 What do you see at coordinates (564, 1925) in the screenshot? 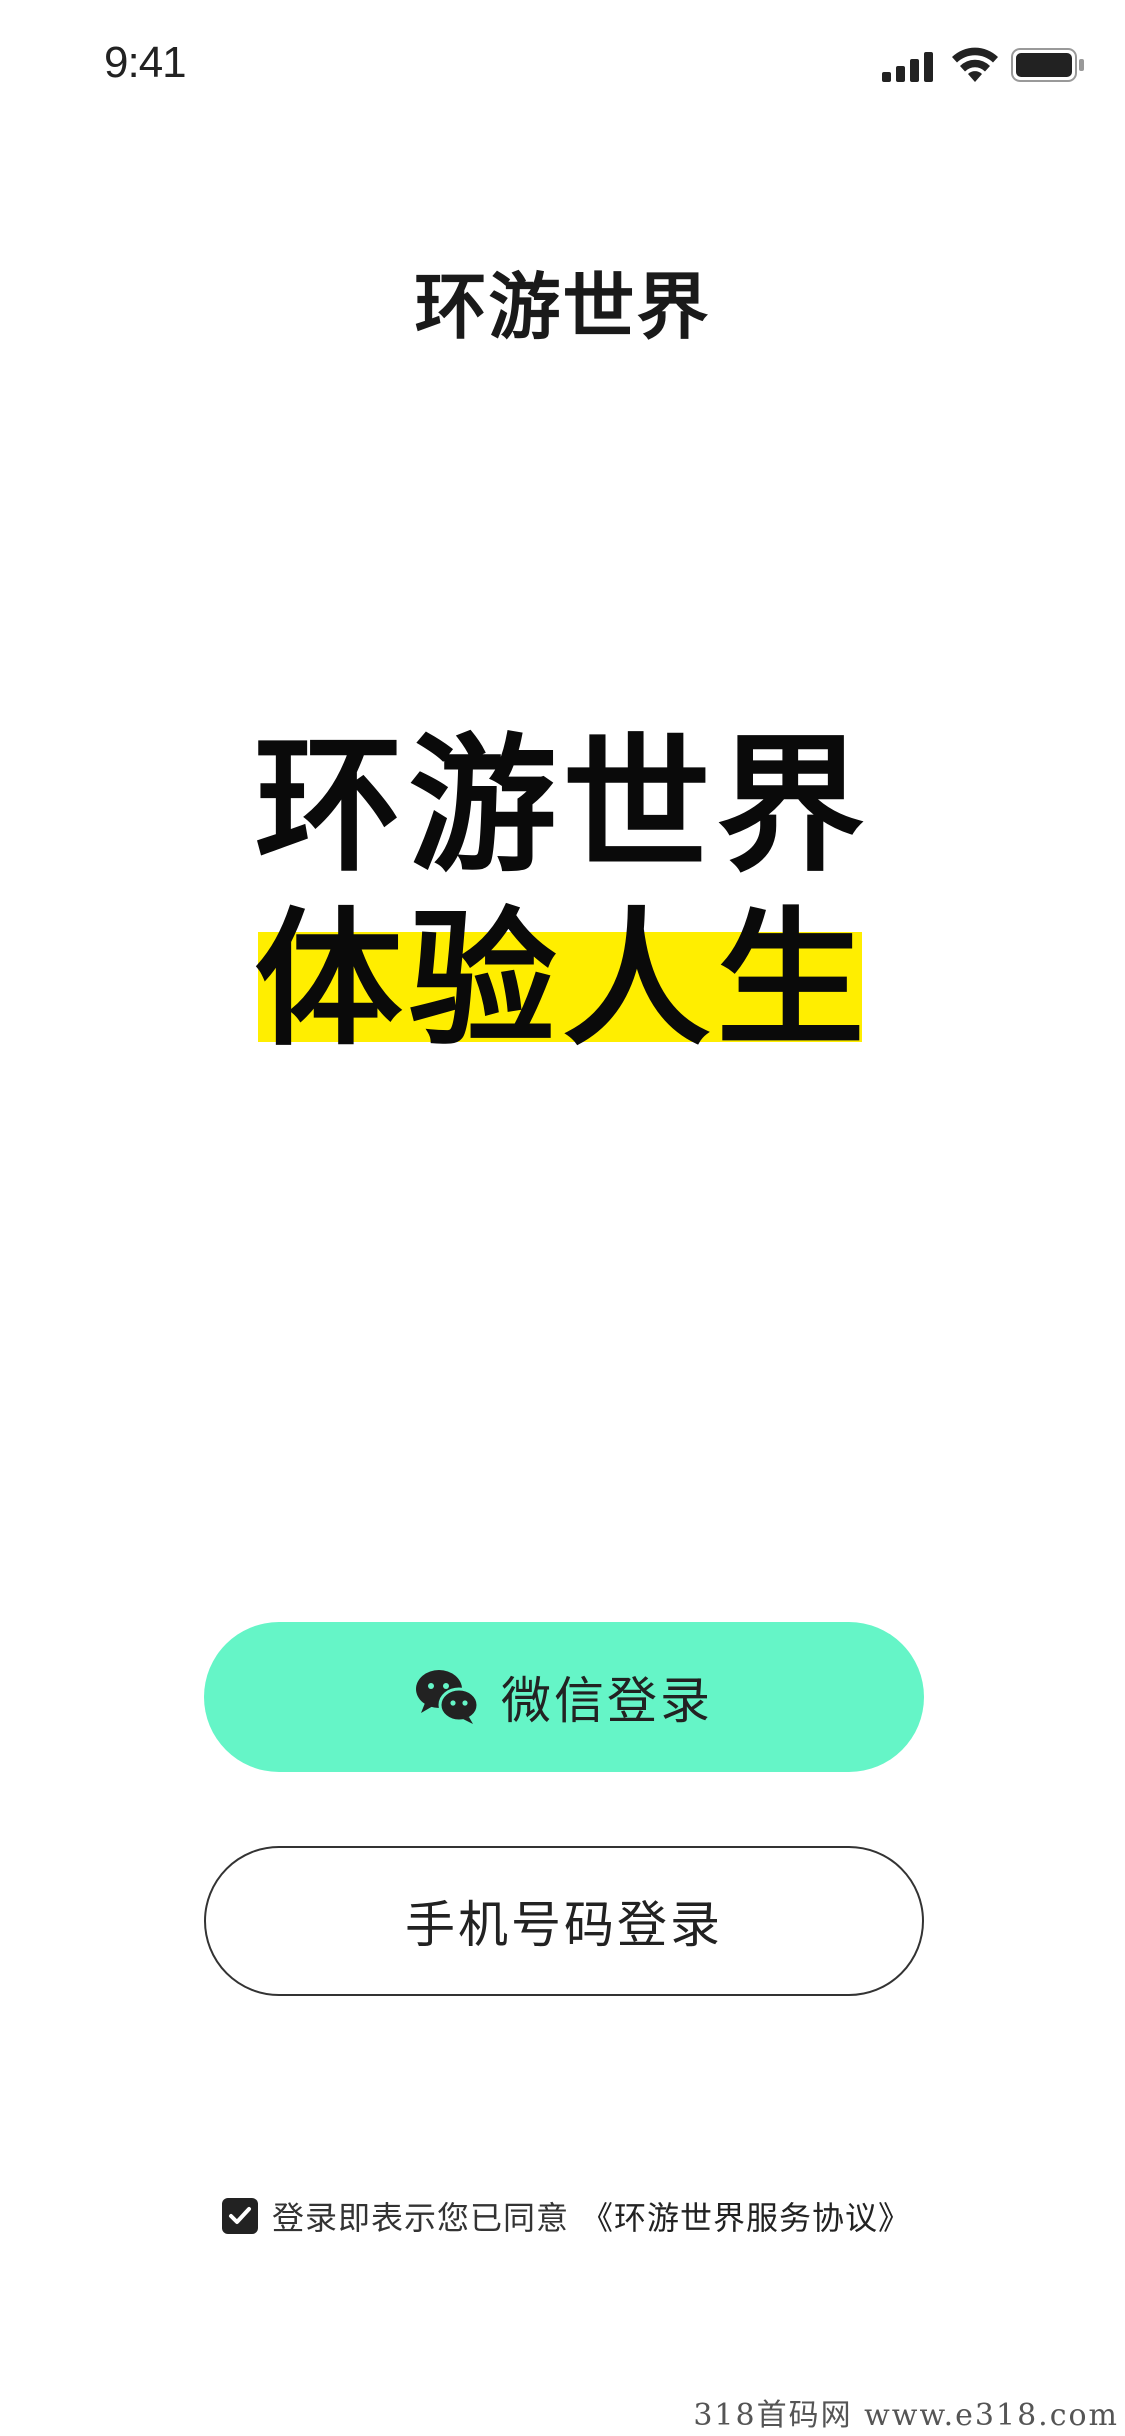
I see `phone-login-label: 手机号码登录` at bounding box center [564, 1925].